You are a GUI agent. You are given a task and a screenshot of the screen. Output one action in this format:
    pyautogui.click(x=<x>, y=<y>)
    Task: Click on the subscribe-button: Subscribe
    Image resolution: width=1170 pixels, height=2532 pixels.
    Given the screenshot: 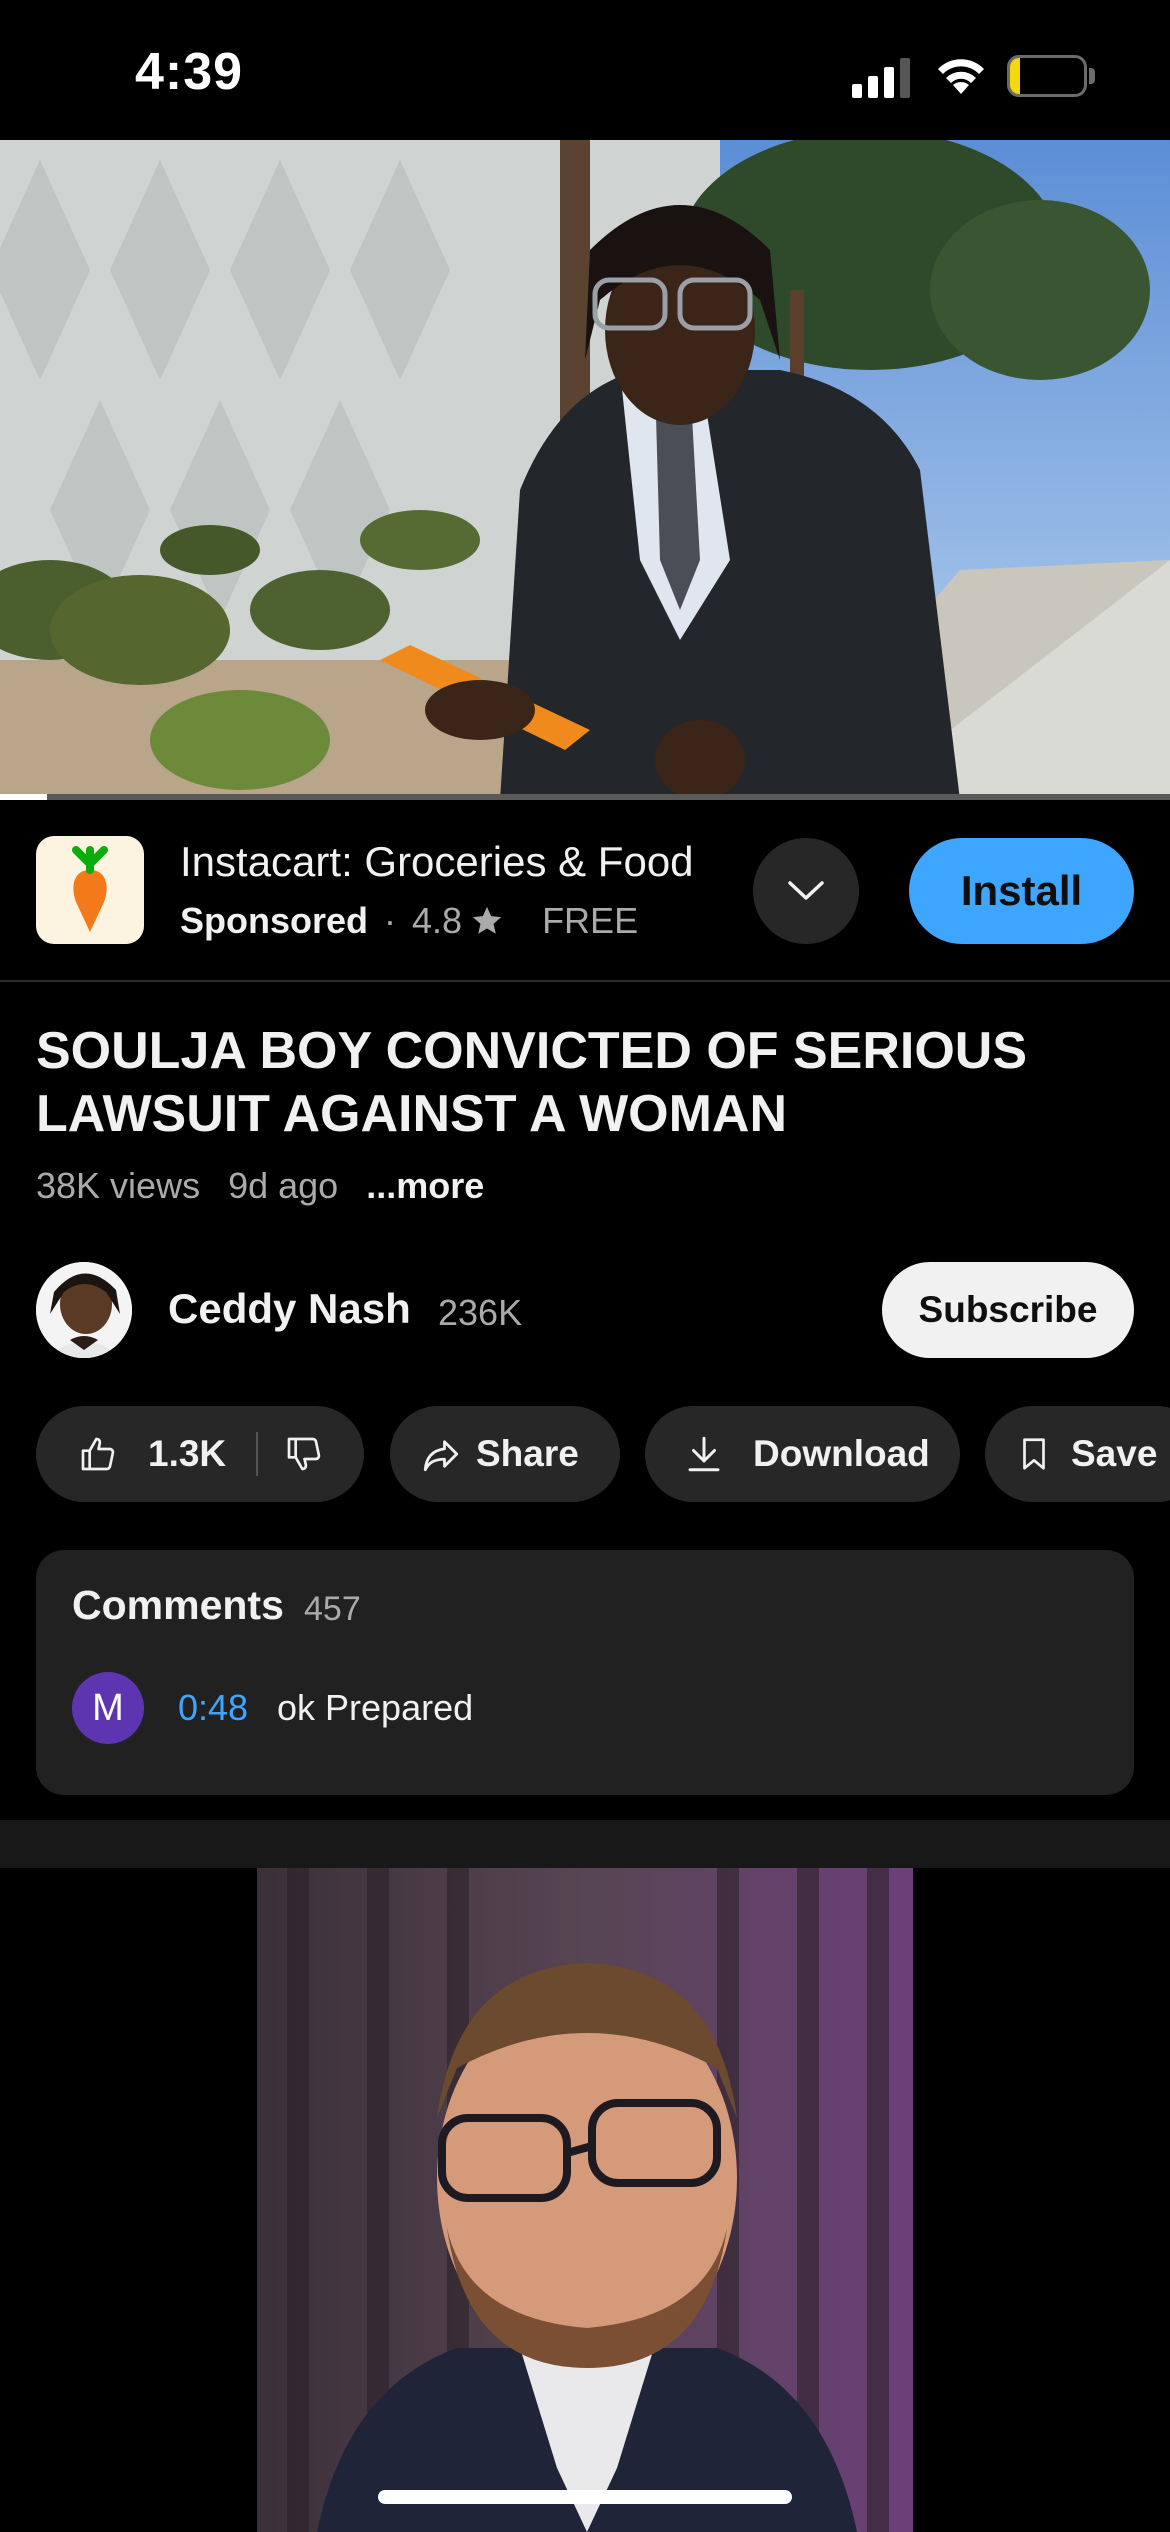 What is the action you would take?
    pyautogui.click(x=1008, y=1310)
    